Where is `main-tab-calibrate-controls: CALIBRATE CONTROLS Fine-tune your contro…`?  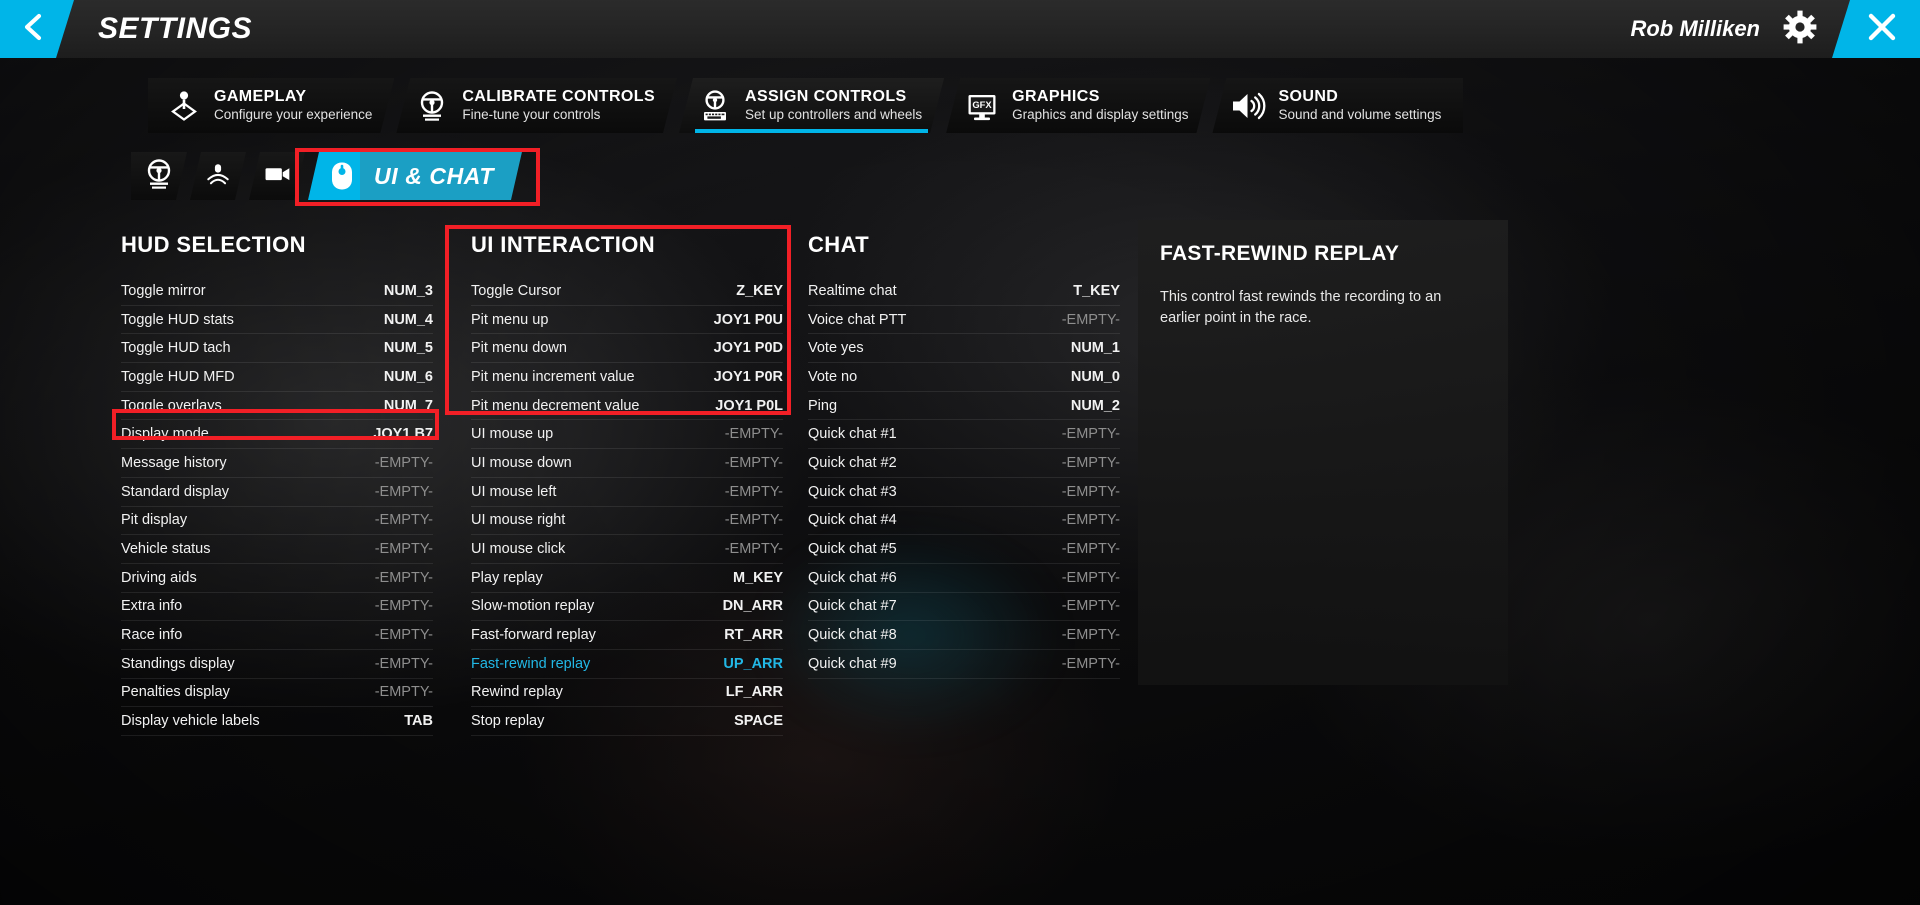 main-tab-calibrate-controls: CALIBRATE CONTROLS Fine-tune your contro… is located at coordinates (536, 105).